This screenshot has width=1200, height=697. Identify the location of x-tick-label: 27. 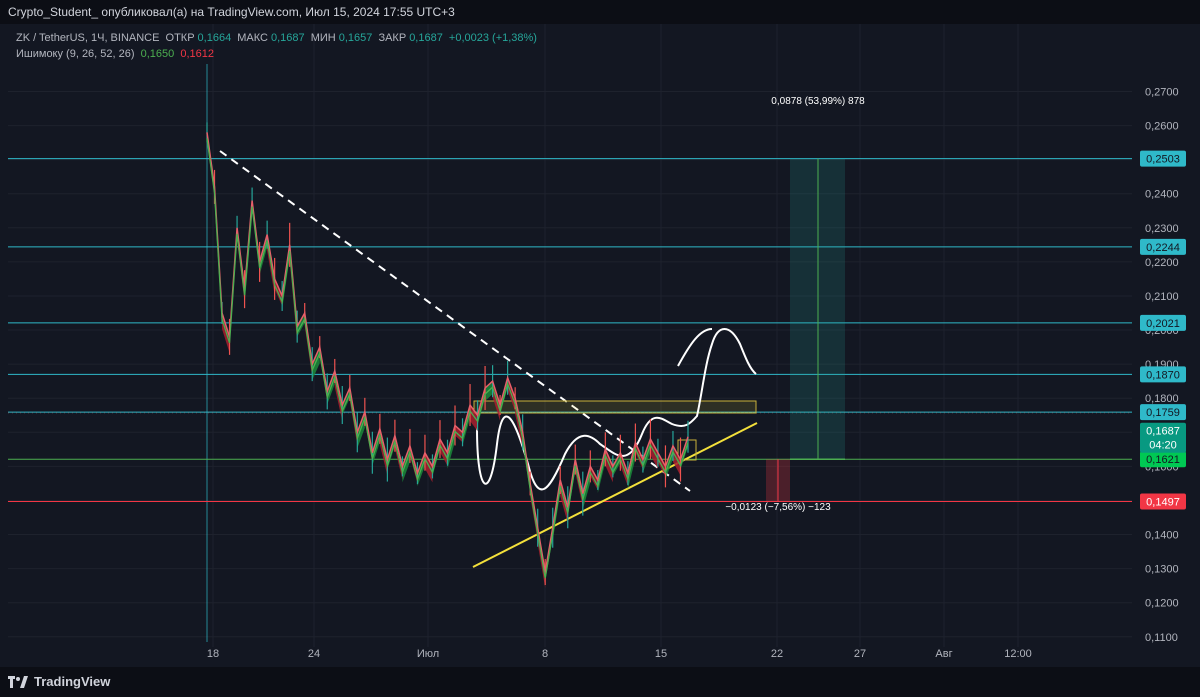
(860, 654).